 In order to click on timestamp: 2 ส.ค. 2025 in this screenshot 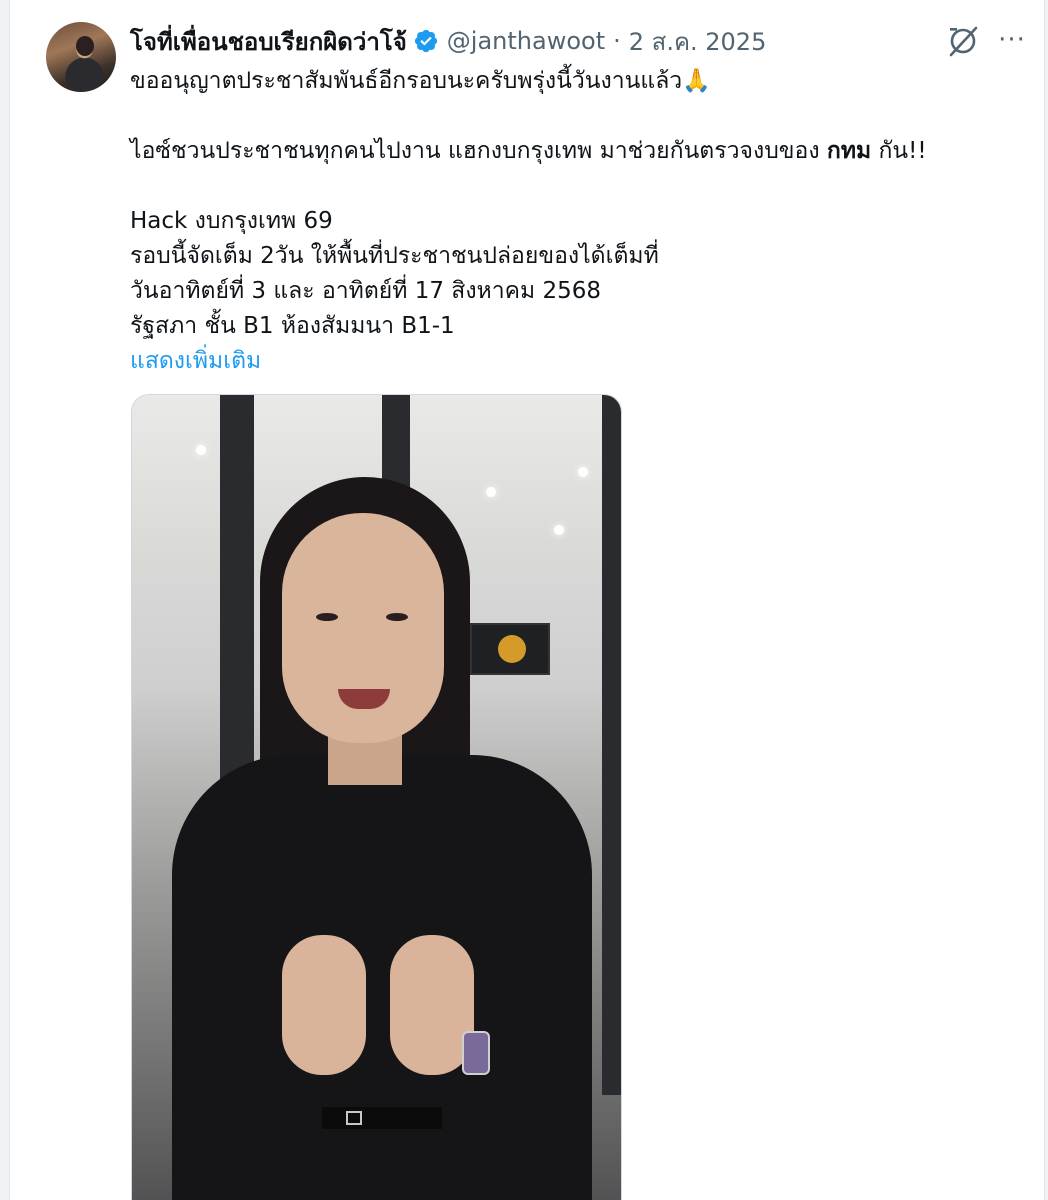, I will do `click(698, 41)`.